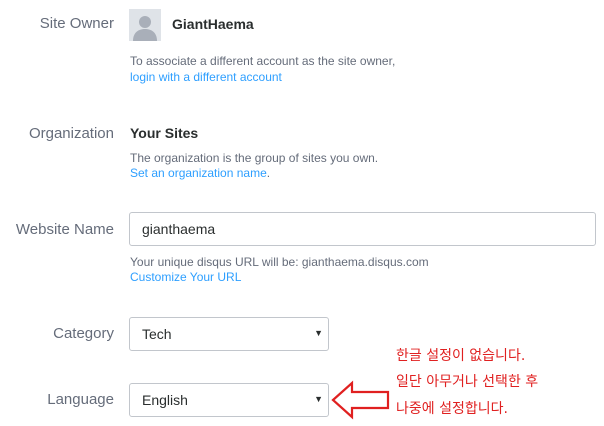 The width and height of the screenshot is (604, 426). I want to click on website-name-label: Website Name, so click(64, 229).